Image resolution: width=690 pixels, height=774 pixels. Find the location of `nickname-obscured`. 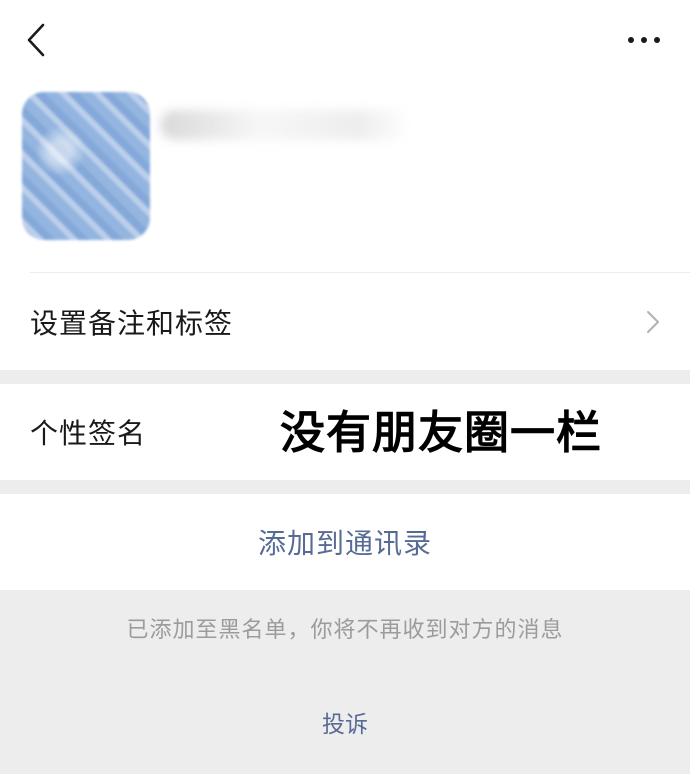

nickname-obscured is located at coordinates (285, 125).